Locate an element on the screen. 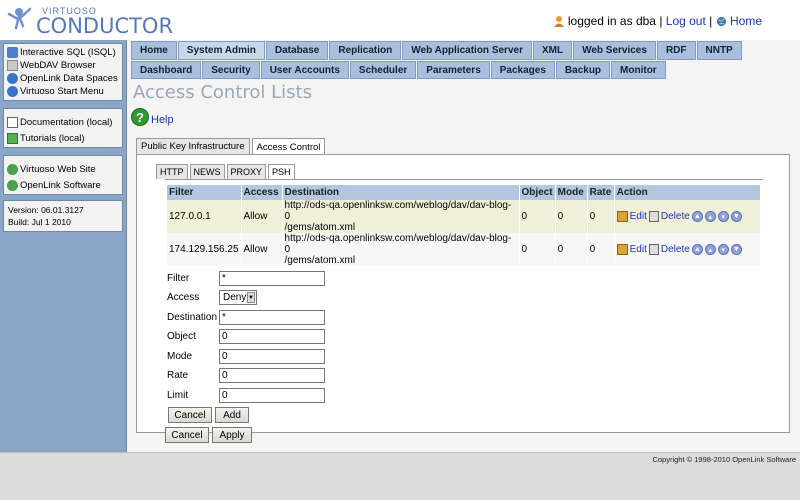 The image size is (800, 500). mode-label: Mode is located at coordinates (180, 356).